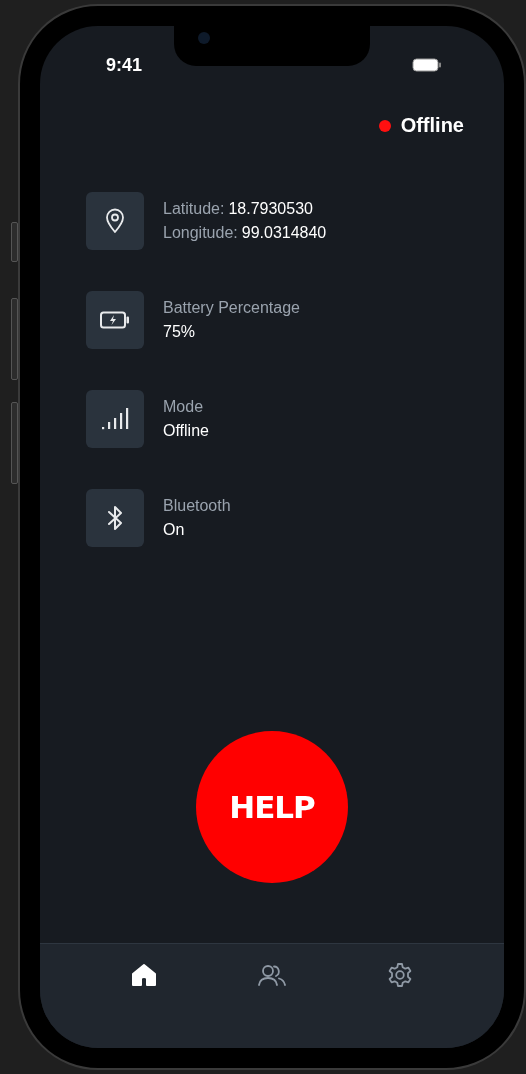 Image resolution: width=526 pixels, height=1074 pixels. Describe the element at coordinates (194, 209) in the screenshot. I see `coordinate-label: Latitude:` at that location.